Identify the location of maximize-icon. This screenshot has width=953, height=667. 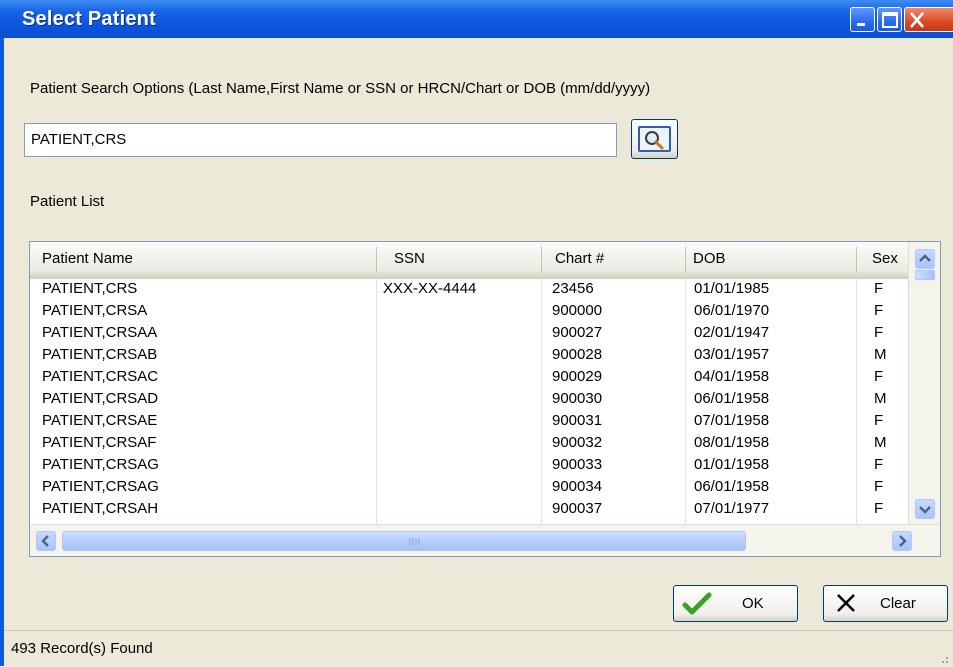
(890, 20).